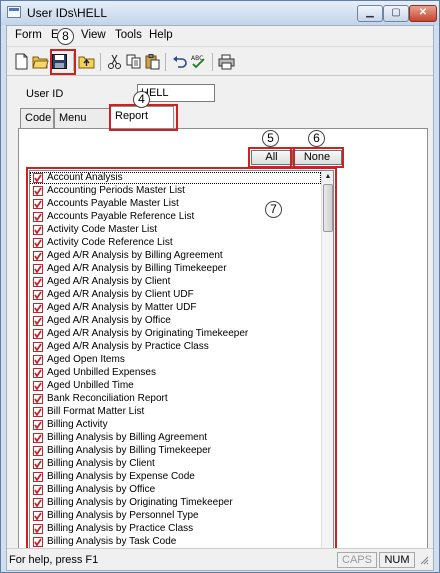  I want to click on minimize-button: ▁, so click(370, 13).